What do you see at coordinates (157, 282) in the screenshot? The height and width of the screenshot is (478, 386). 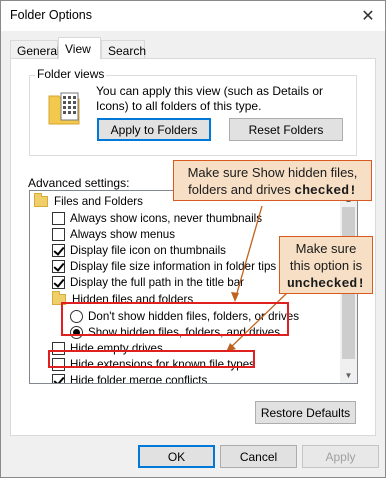 I see `option-label: Display the full path in the title bar` at bounding box center [157, 282].